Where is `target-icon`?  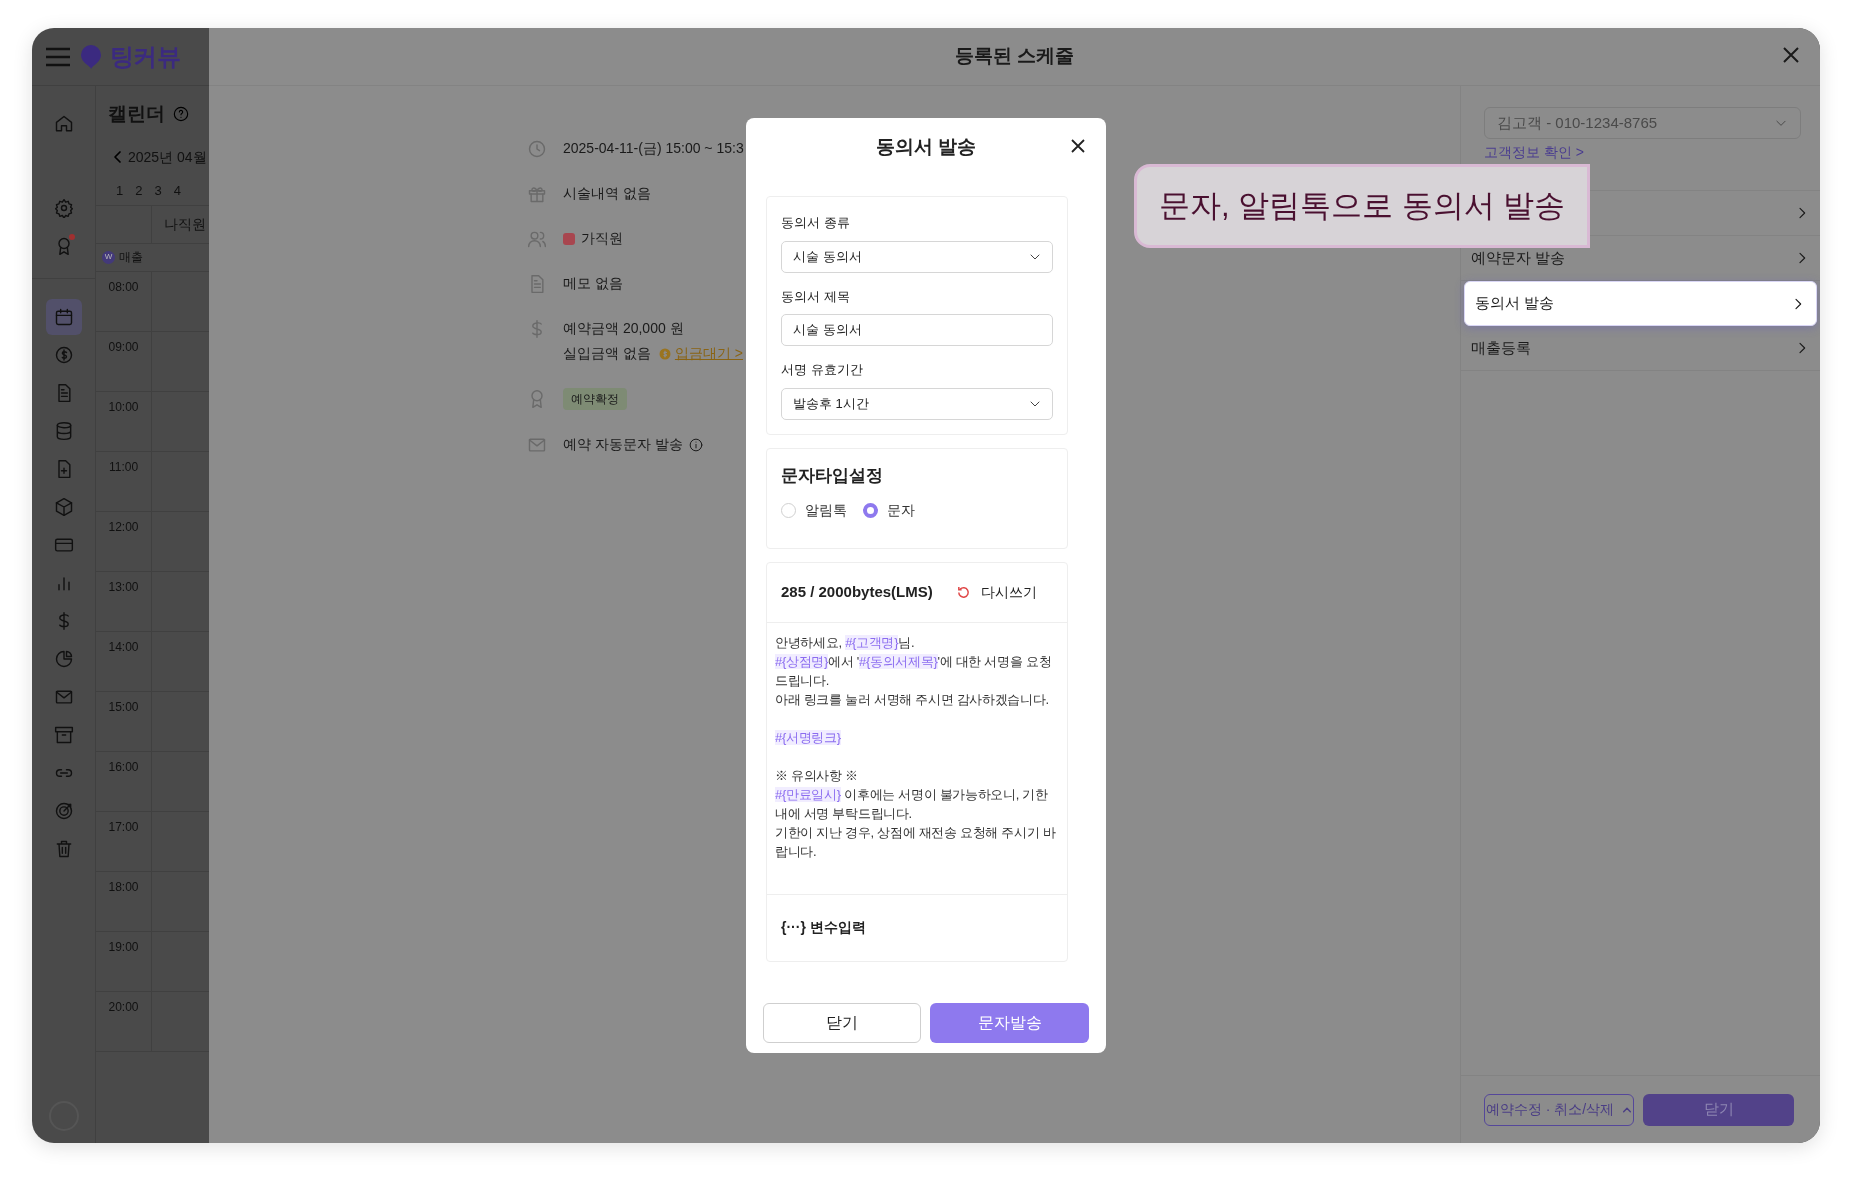
target-icon is located at coordinates (63, 811).